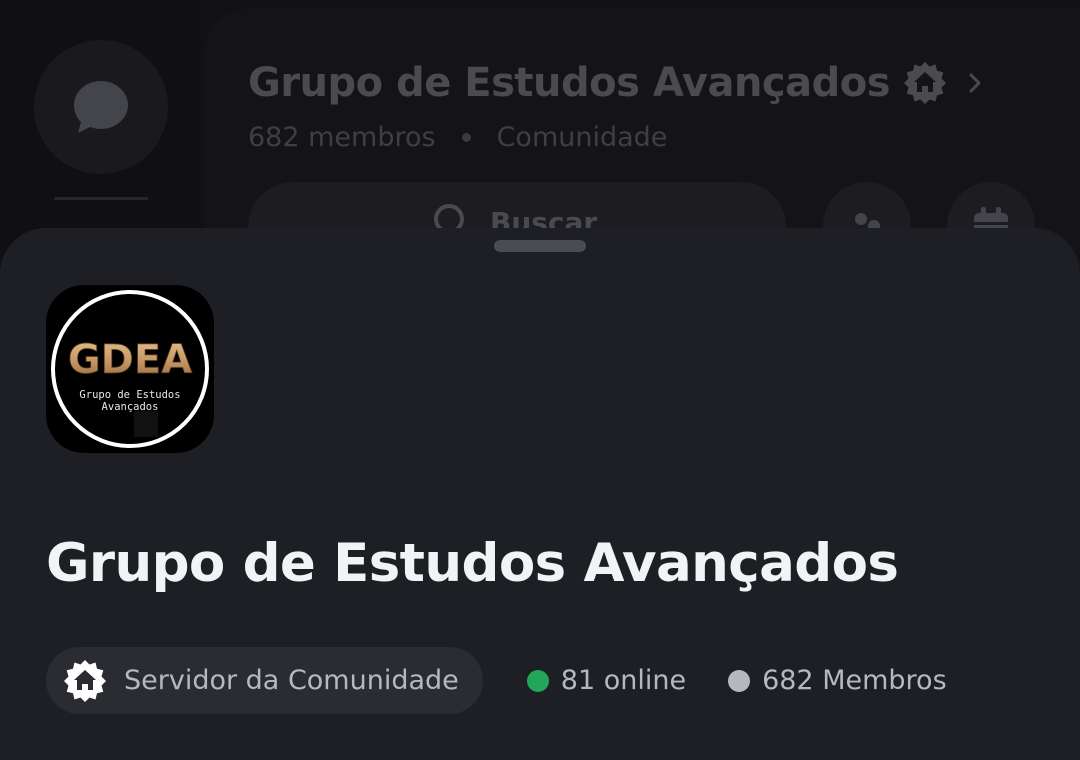 Image resolution: width=1080 pixels, height=760 pixels. I want to click on server-name: Grupo de Estudos Avançados, so click(472, 563).